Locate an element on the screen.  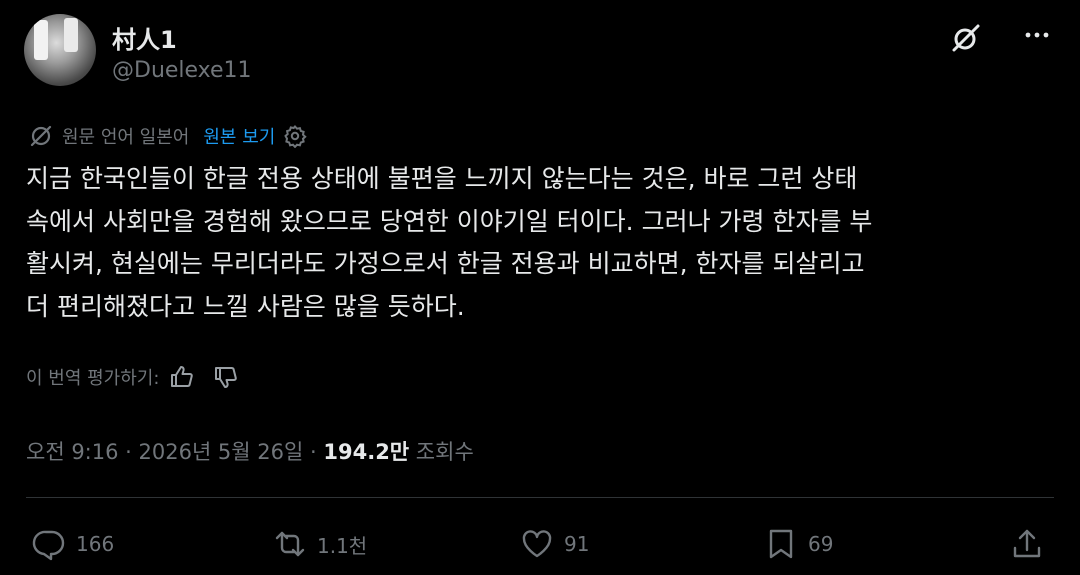
repost-icon is located at coordinates (290, 544).